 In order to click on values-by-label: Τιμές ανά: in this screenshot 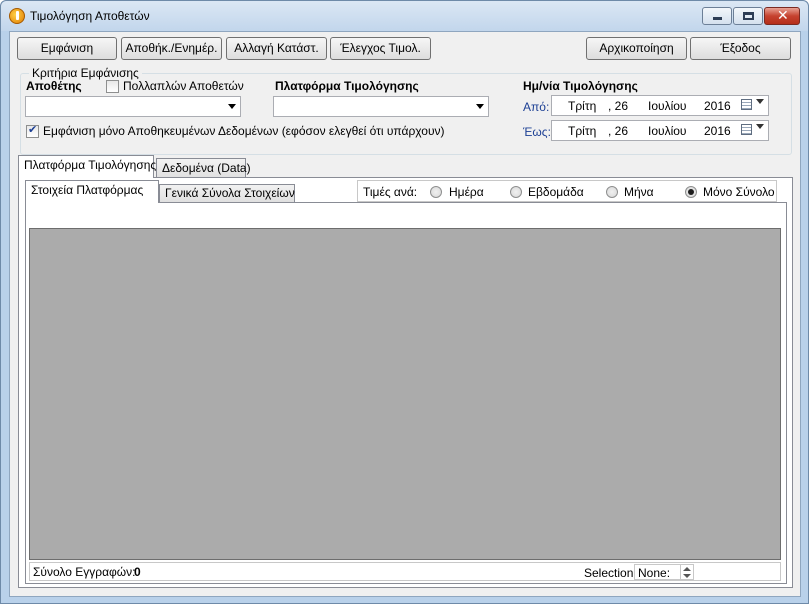, I will do `click(390, 192)`.